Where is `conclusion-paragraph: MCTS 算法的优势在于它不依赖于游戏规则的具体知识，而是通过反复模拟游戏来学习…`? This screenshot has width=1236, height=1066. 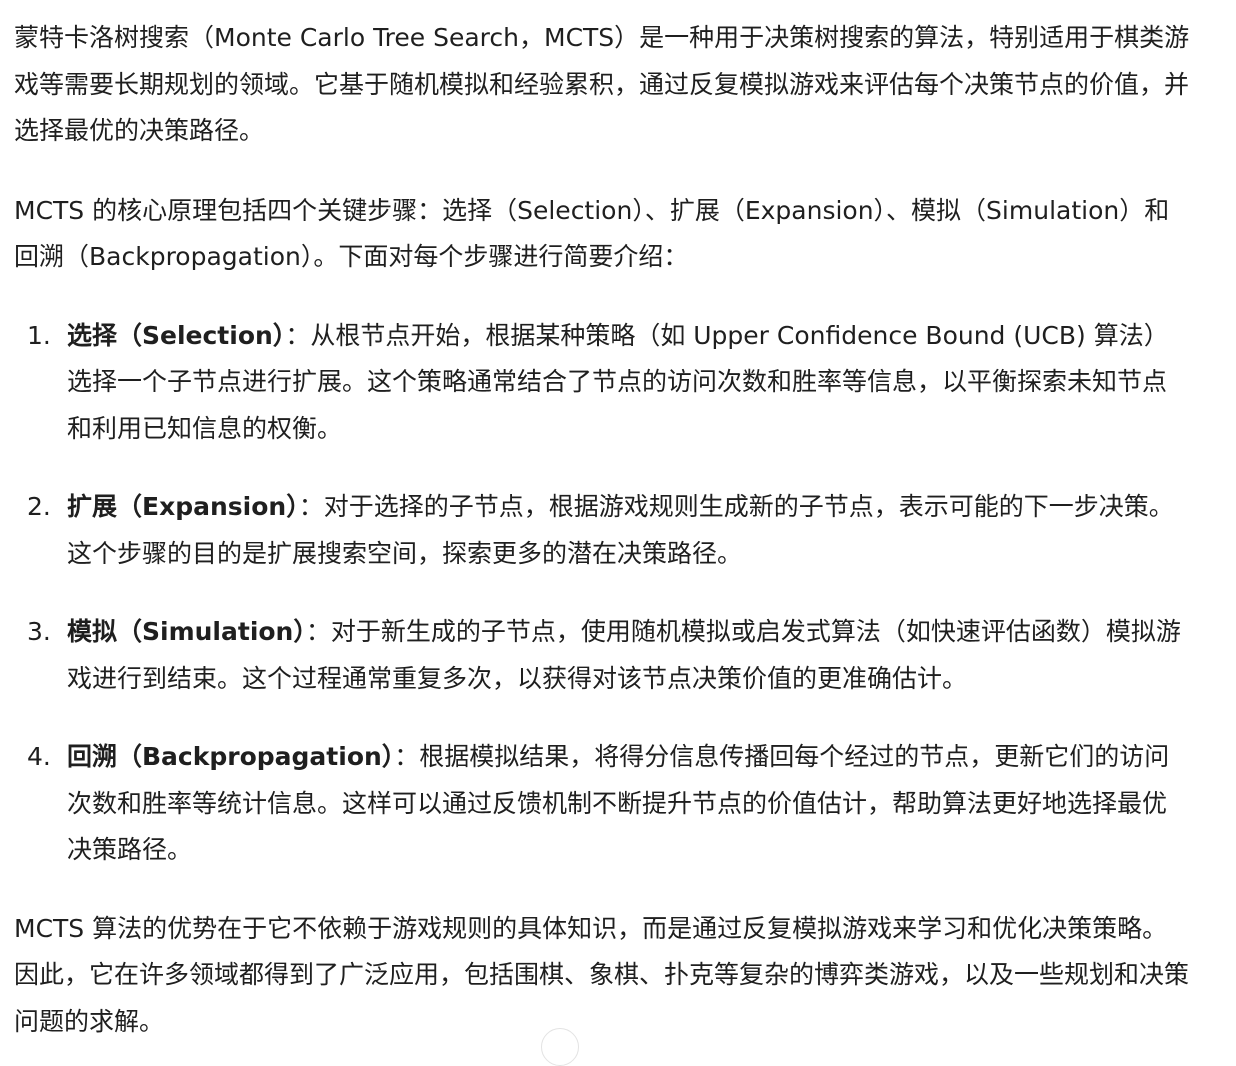
conclusion-paragraph: MCTS 算法的优势在于它不依赖于游戏规则的具体知识，而是通过反复模拟游戏来学习… is located at coordinates (602, 974).